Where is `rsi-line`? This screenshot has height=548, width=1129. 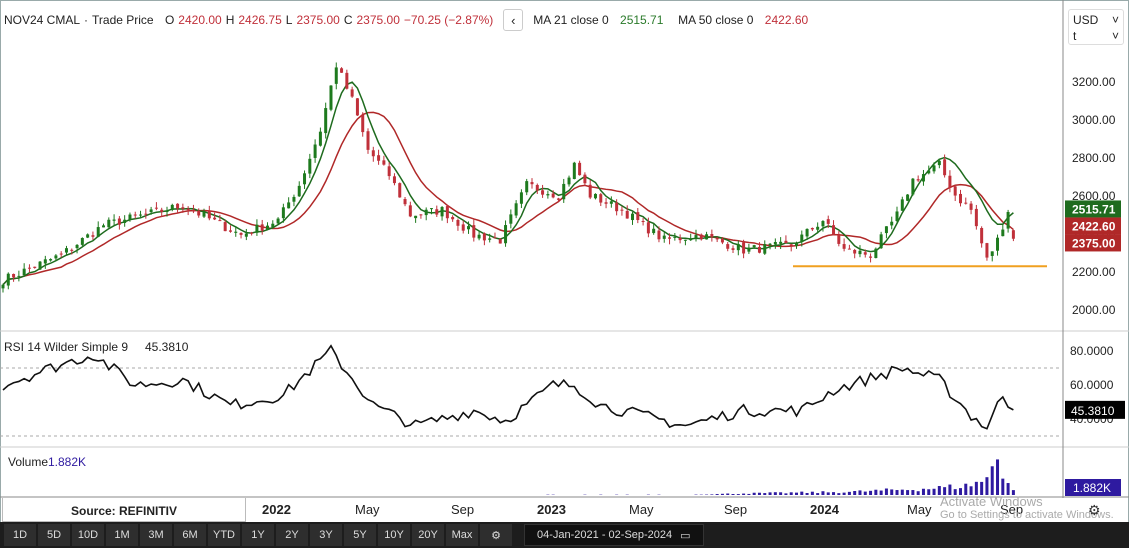
rsi-line is located at coordinates (508, 387).